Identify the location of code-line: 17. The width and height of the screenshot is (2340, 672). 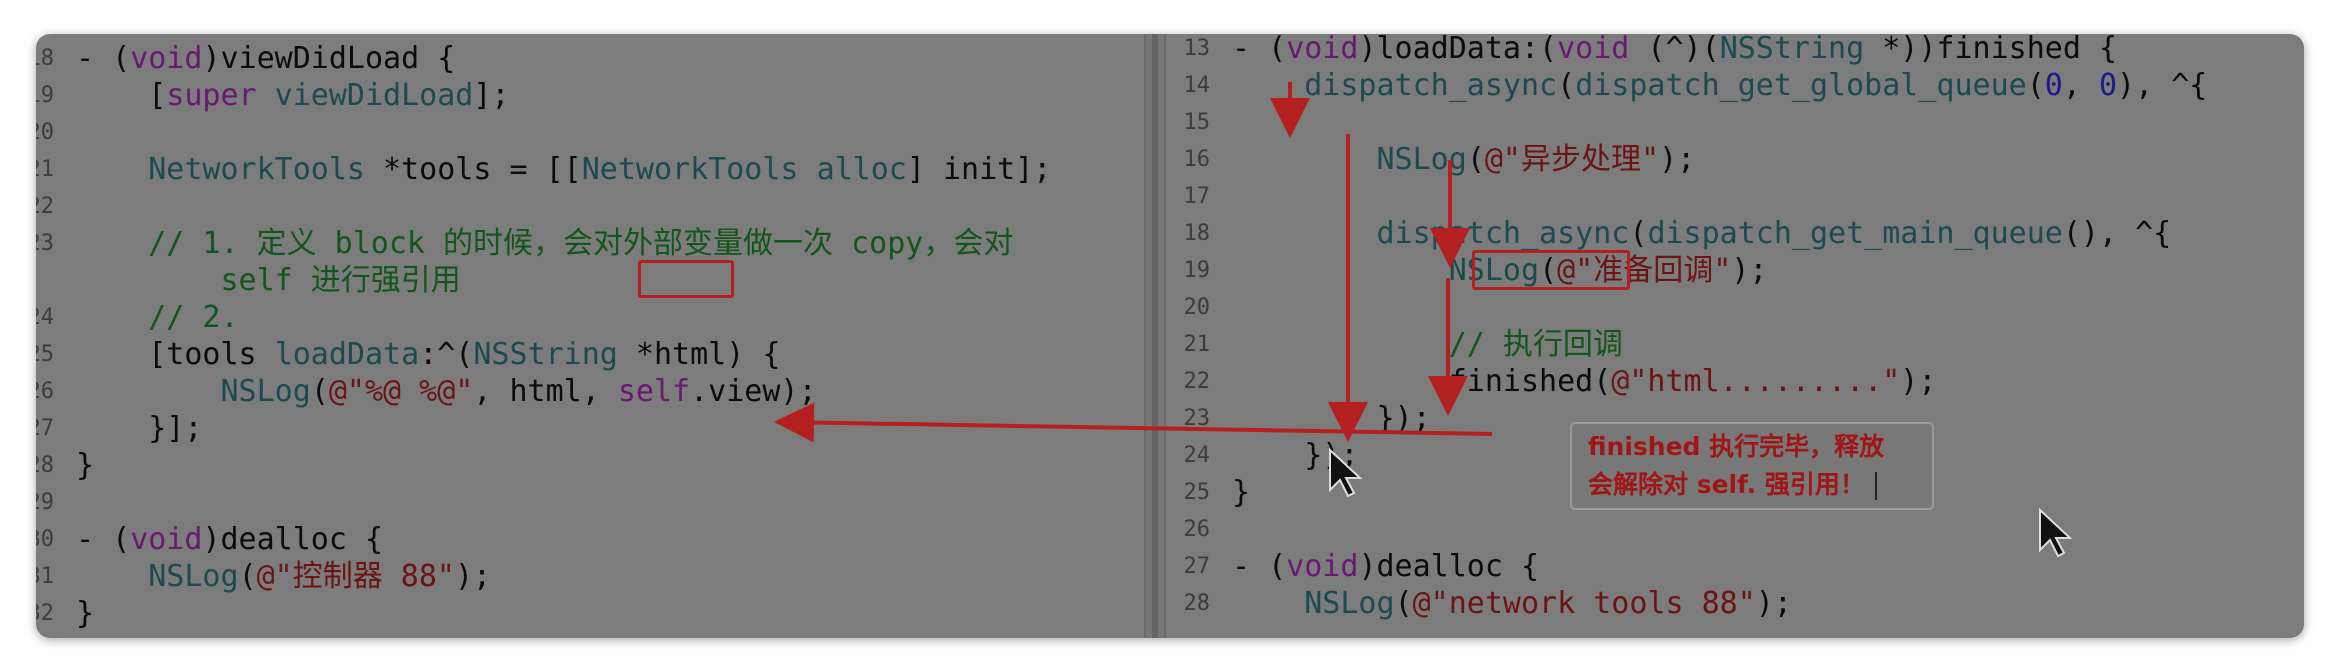
(1199, 196).